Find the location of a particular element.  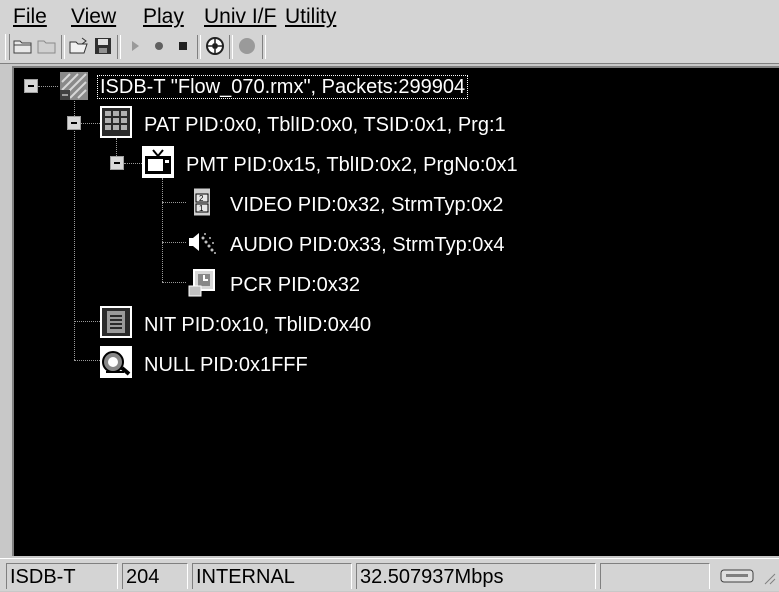

tree-node-pat: PAT PID:0x0, TblID:0x0, TSID:0x1, Prg:1 is located at coordinates (325, 125).